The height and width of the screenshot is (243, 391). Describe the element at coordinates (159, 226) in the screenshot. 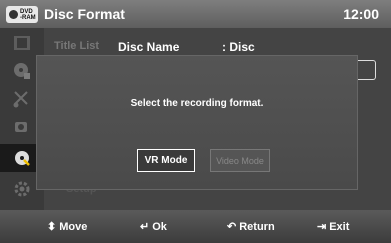

I see `ok-label: Ok` at that location.